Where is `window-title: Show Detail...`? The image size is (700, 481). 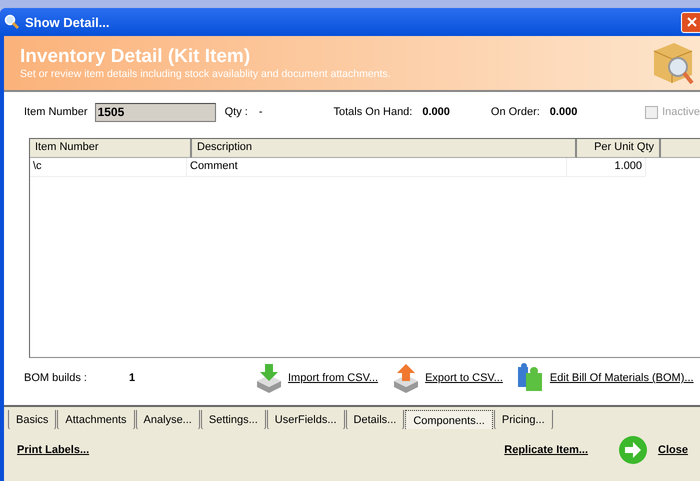 window-title: Show Detail... is located at coordinates (67, 22).